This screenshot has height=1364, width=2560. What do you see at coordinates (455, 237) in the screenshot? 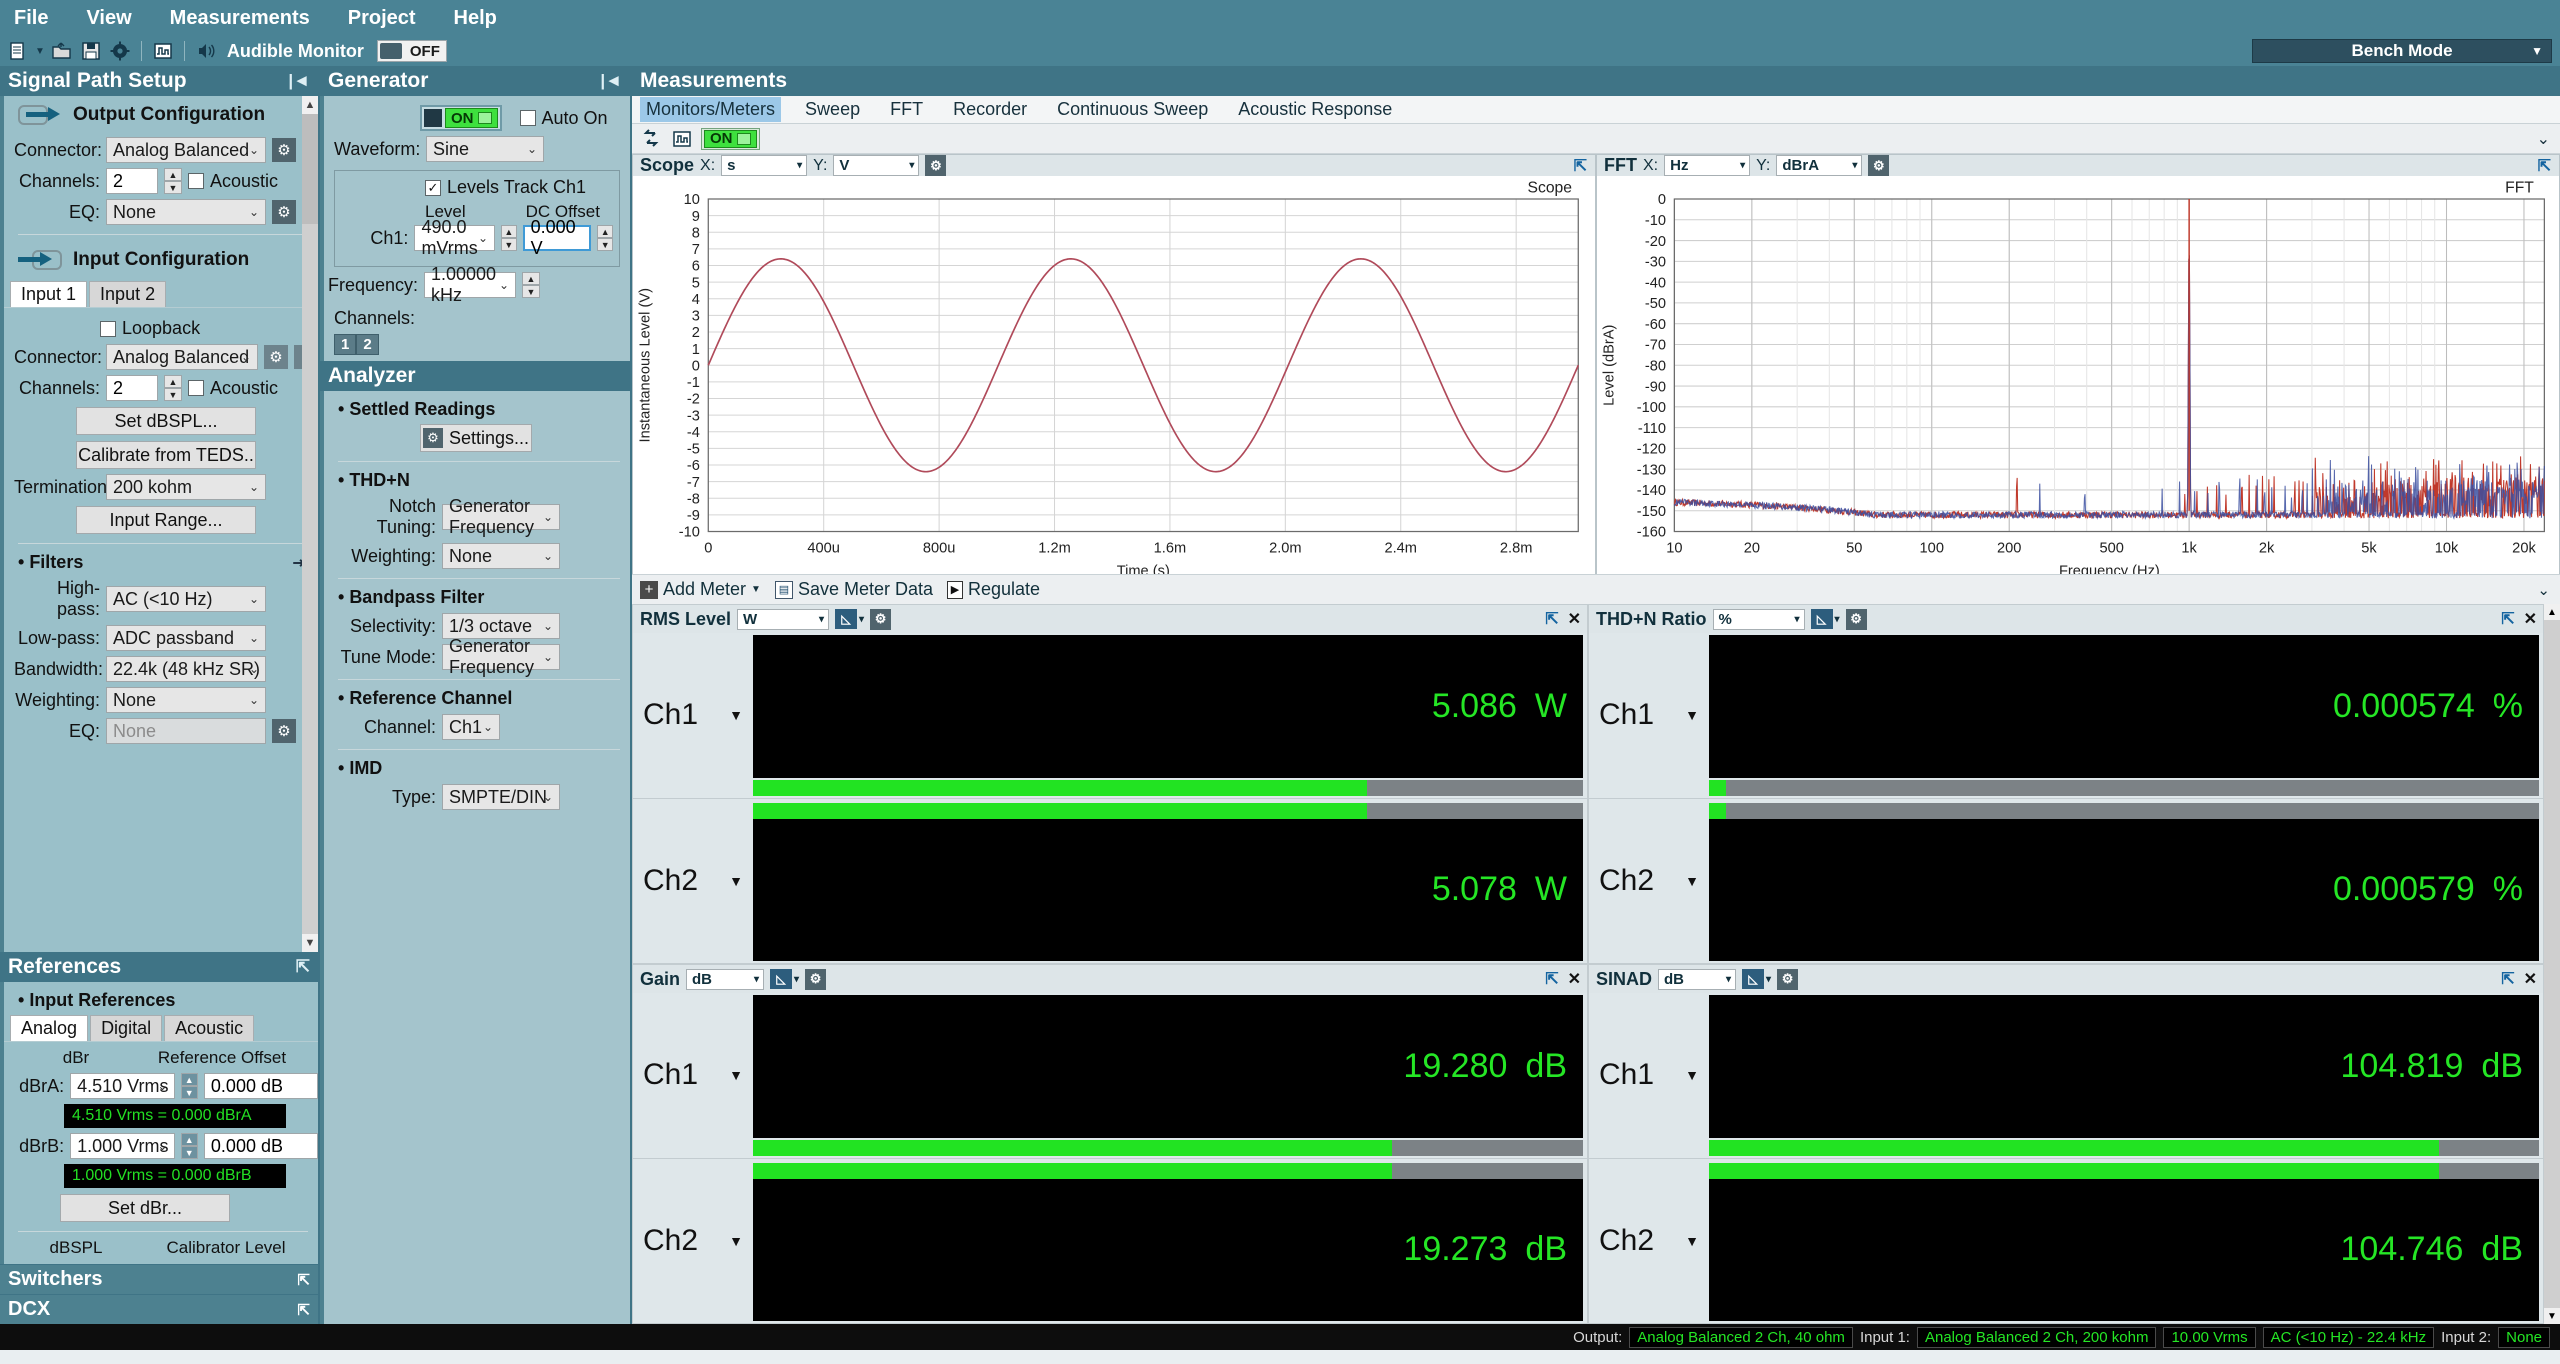
I see `ch1-level-select: 490.0 mVrms ⌄` at bounding box center [455, 237].